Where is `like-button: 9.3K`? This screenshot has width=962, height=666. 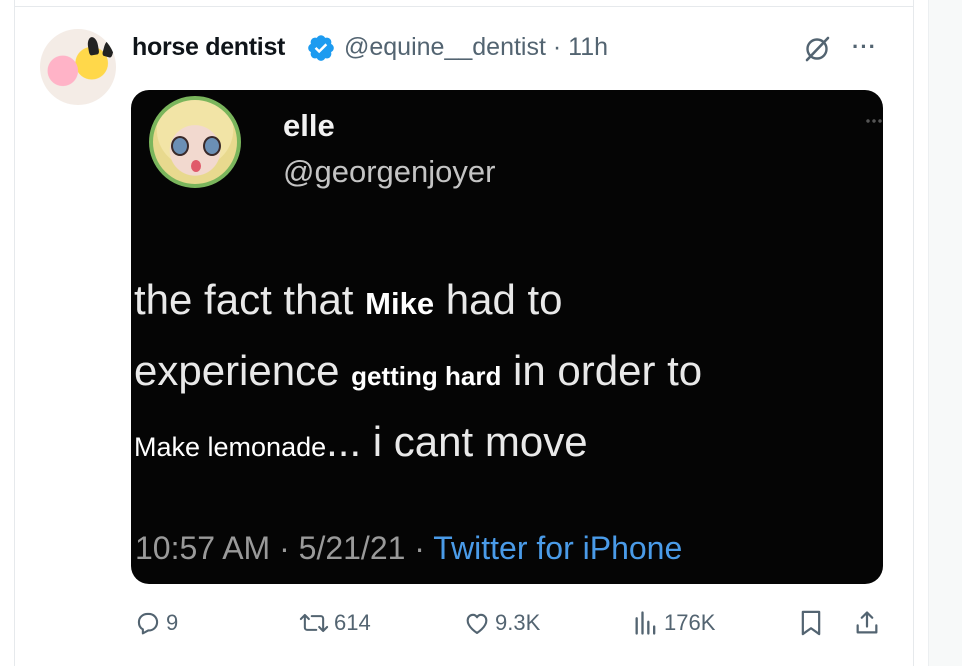
like-button: 9.3K is located at coordinates (501, 623).